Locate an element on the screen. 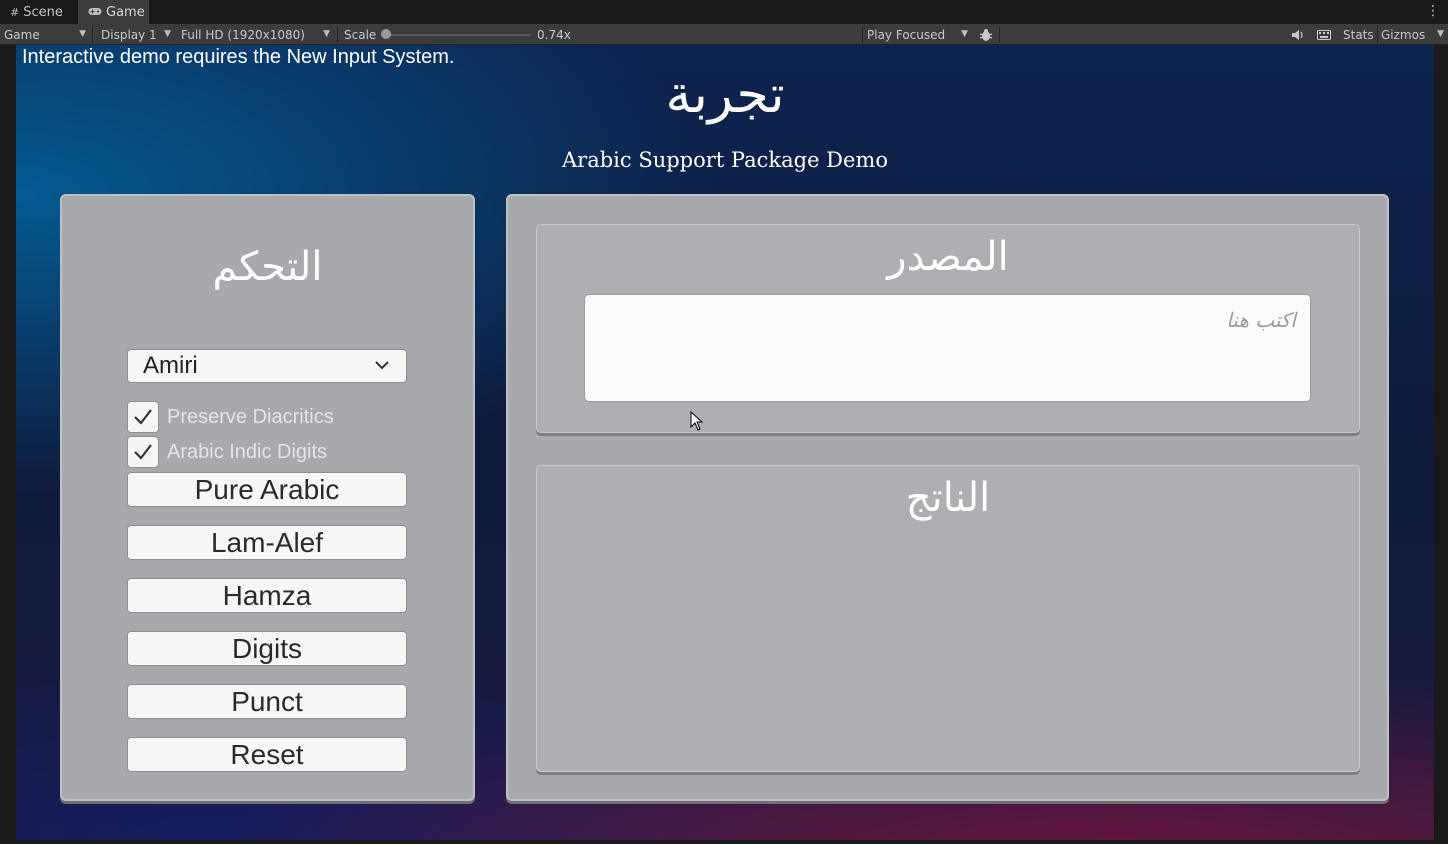 The height and width of the screenshot is (844, 1448). scale-label: Scale is located at coordinates (360, 34).